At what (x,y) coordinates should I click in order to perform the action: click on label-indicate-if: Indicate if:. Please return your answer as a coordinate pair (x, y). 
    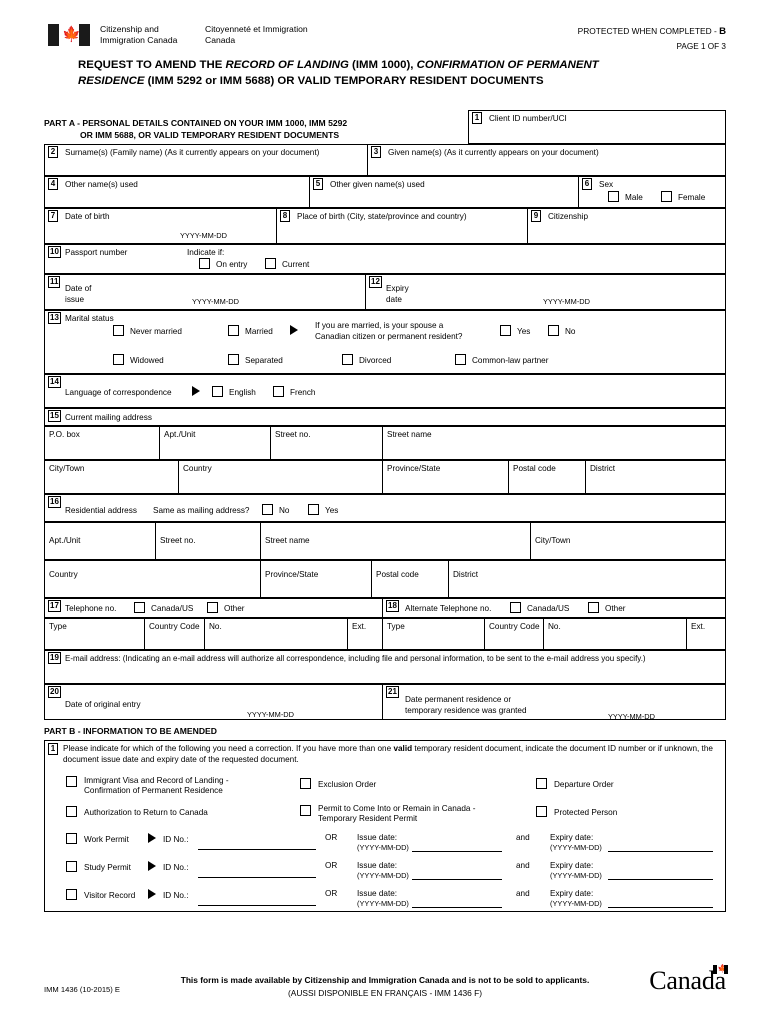
    Looking at the image, I should click on (206, 252).